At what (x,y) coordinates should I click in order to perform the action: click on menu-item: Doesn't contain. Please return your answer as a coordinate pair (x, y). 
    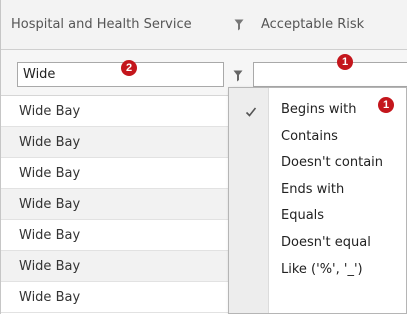
    Looking at the image, I should click on (318, 163).